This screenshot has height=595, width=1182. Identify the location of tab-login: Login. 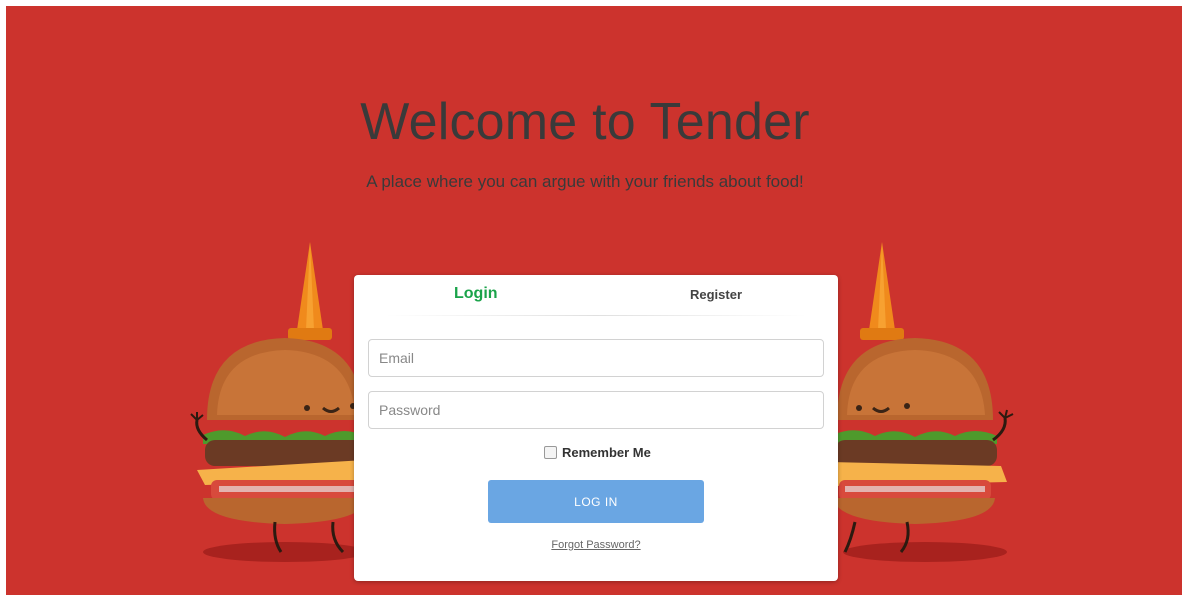
(476, 294).